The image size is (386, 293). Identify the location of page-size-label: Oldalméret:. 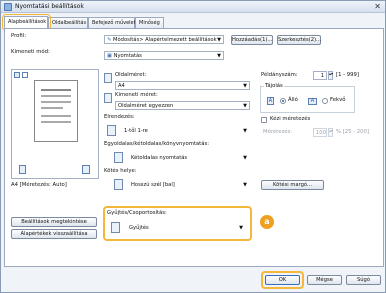
(131, 75).